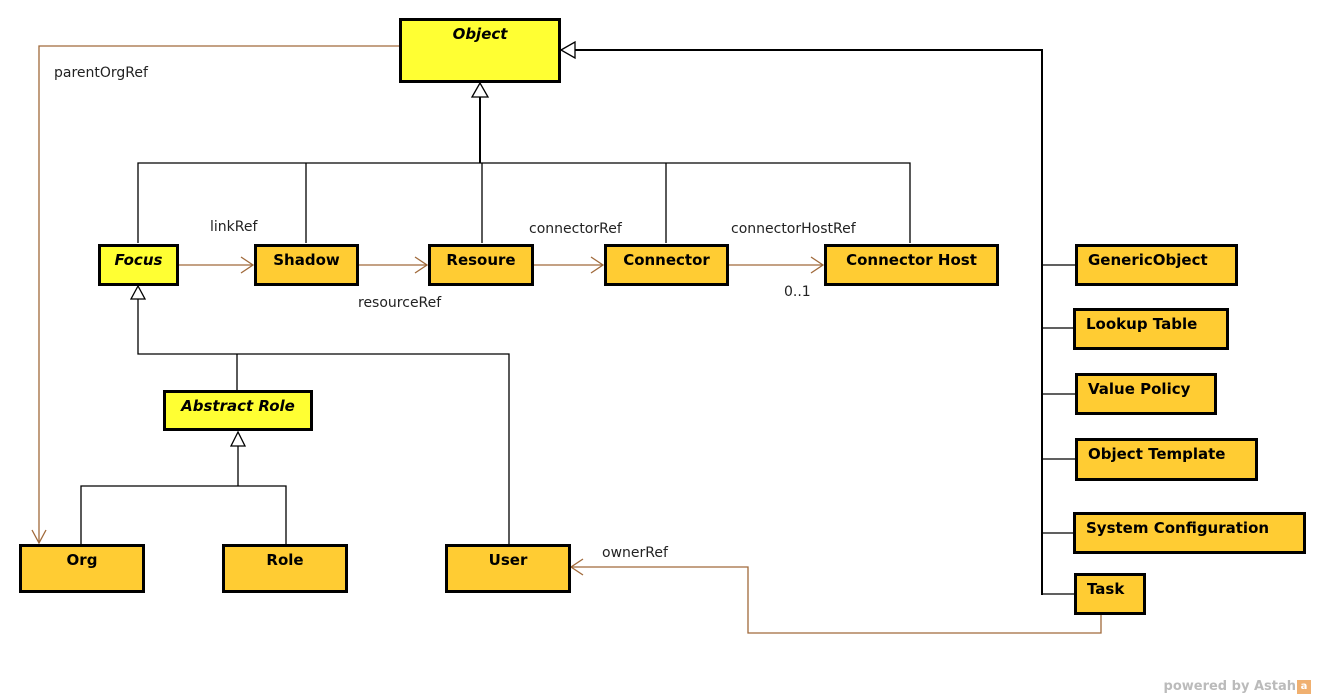 This screenshot has width=1317, height=700. Describe the element at coordinates (480, 34) in the screenshot. I see `class-name: Object` at that location.